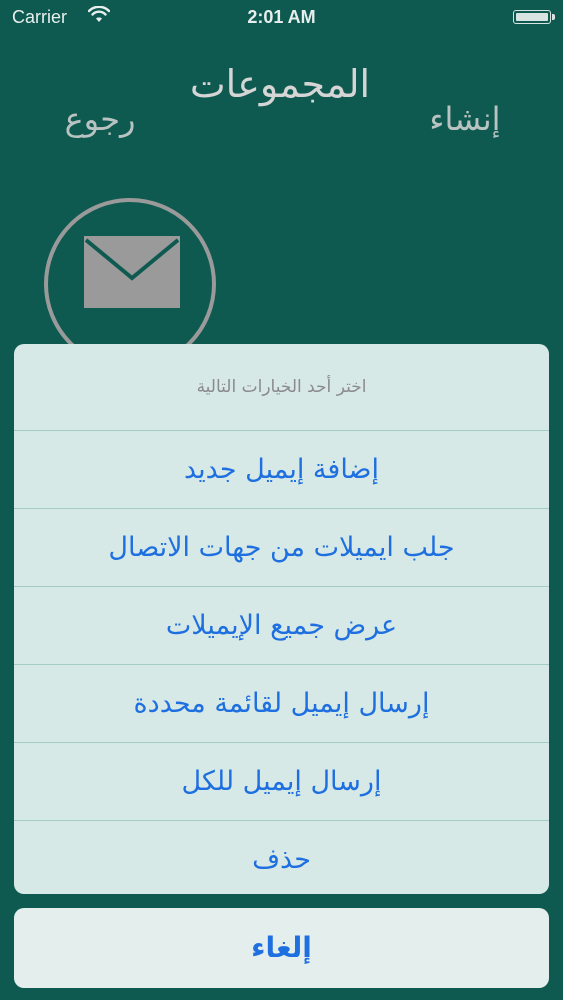  I want to click on status-bar: Carrier 2:01 AM, so click(281, 18).